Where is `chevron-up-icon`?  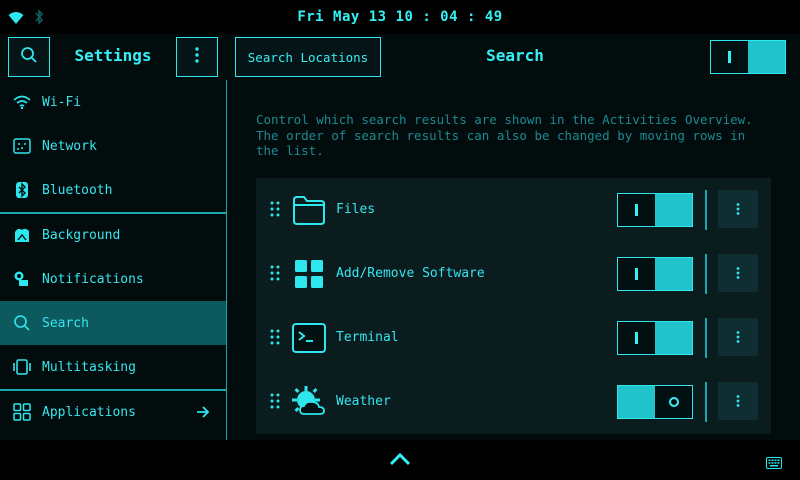
chevron-up-icon is located at coordinates (400, 460).